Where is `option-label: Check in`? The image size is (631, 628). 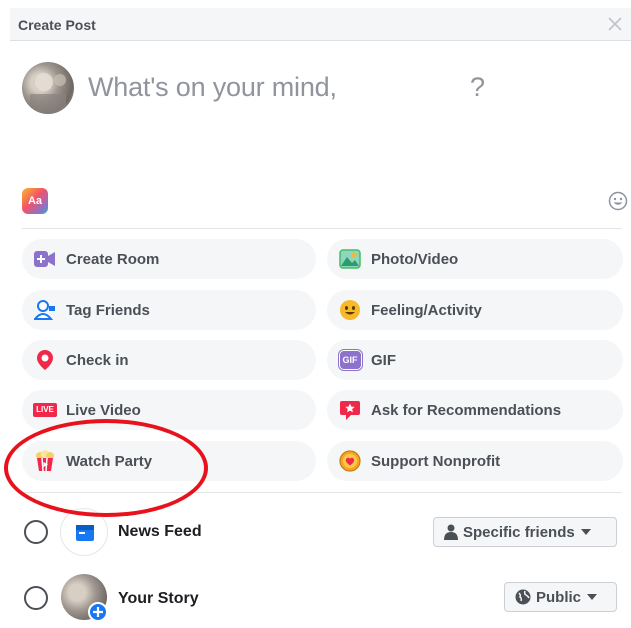 option-label: Check in is located at coordinates (97, 360).